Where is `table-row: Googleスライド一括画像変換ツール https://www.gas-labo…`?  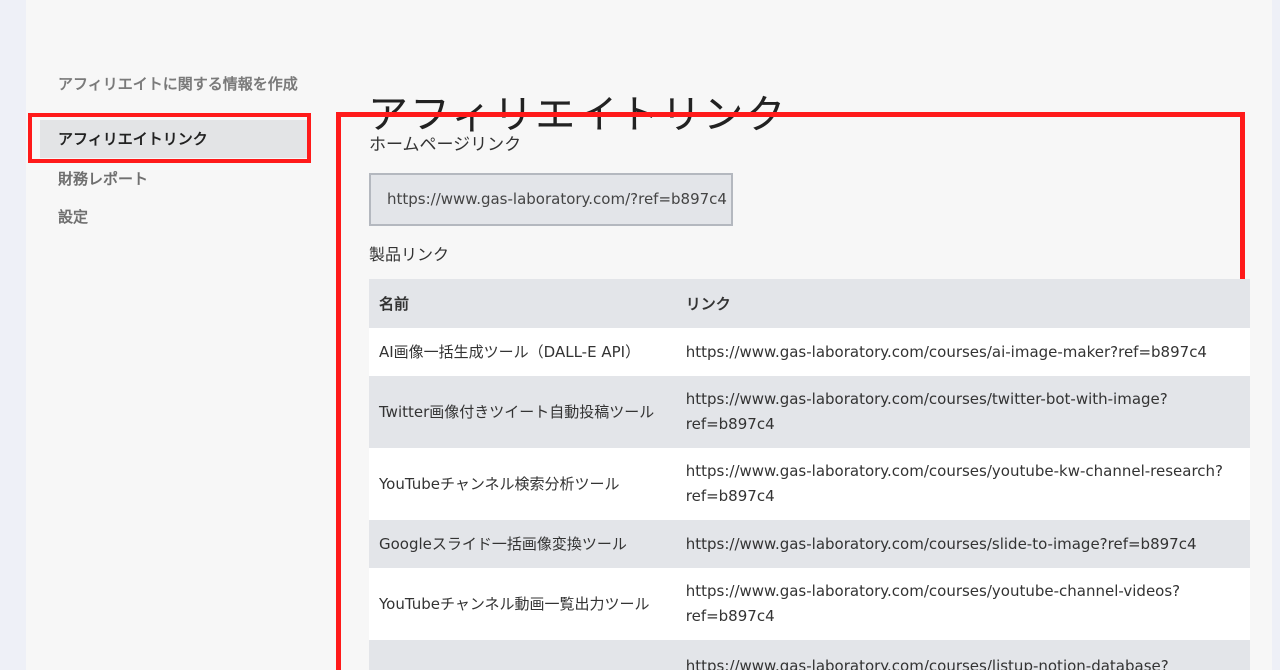 table-row: Googleスライド一括画像変換ツール https://www.gas-labo… is located at coordinates (809, 544).